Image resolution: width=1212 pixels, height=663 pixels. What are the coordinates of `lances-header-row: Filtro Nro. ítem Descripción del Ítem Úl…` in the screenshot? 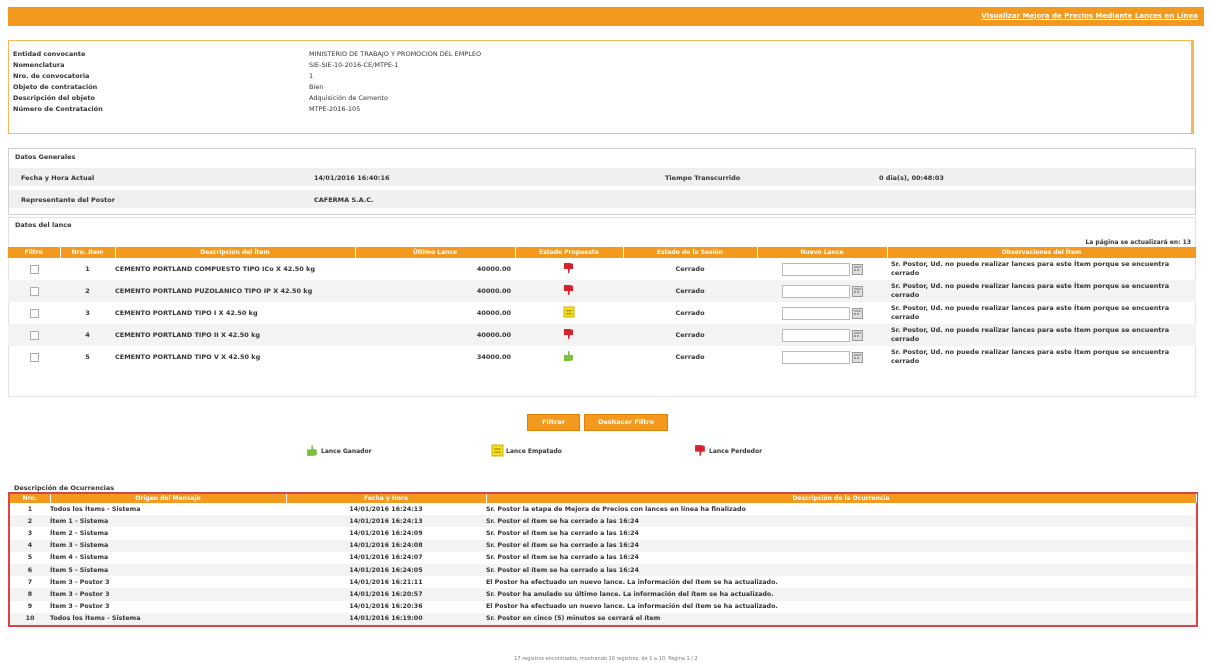 It's located at (602, 252).